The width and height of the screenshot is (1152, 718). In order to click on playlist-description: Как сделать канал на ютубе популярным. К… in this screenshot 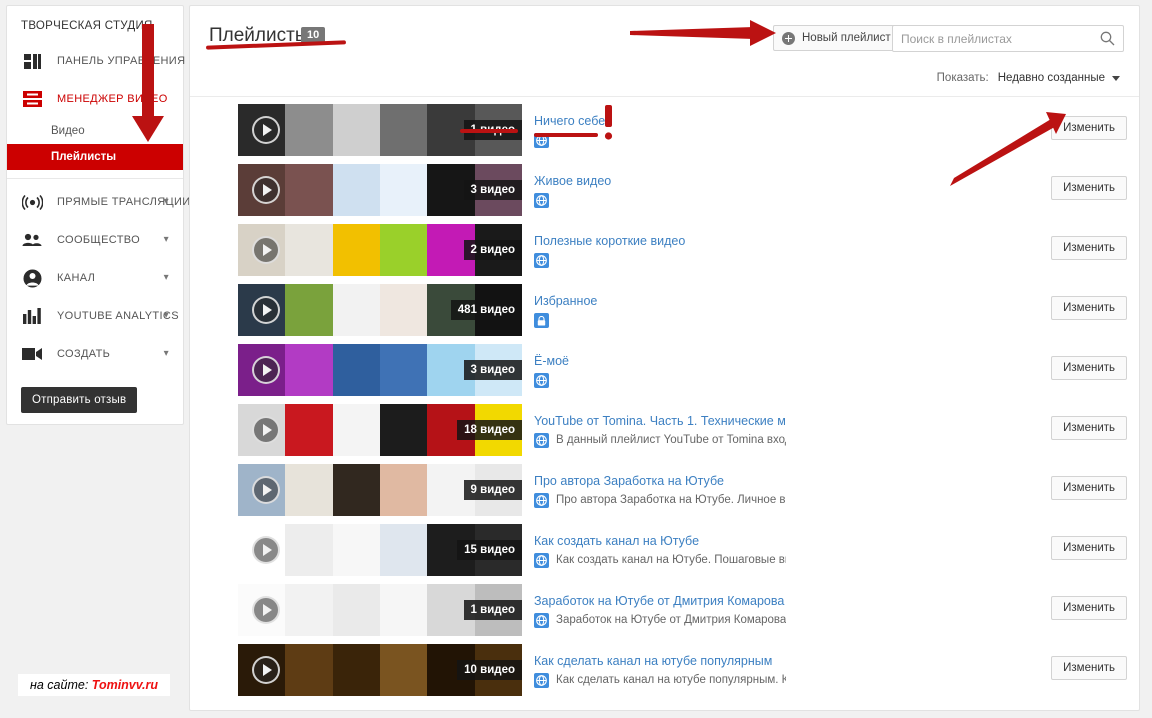, I will do `click(671, 680)`.